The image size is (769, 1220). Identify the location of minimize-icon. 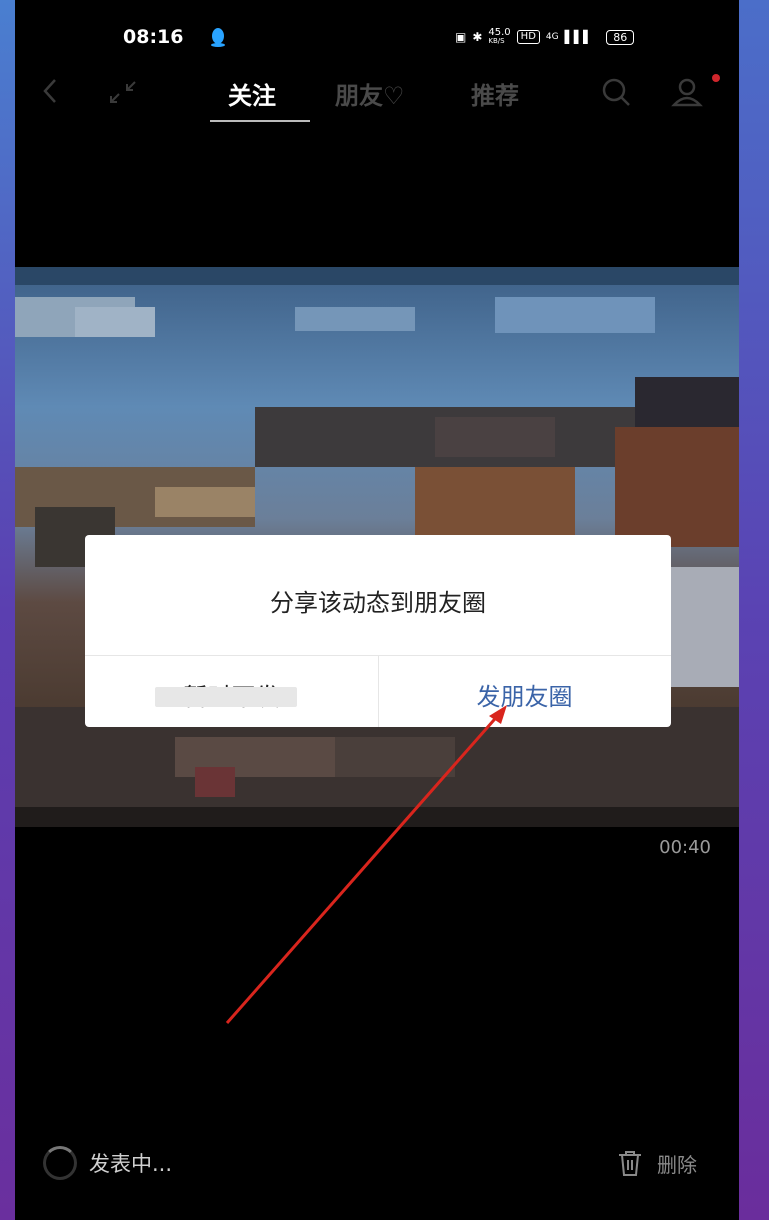
(124, 91).